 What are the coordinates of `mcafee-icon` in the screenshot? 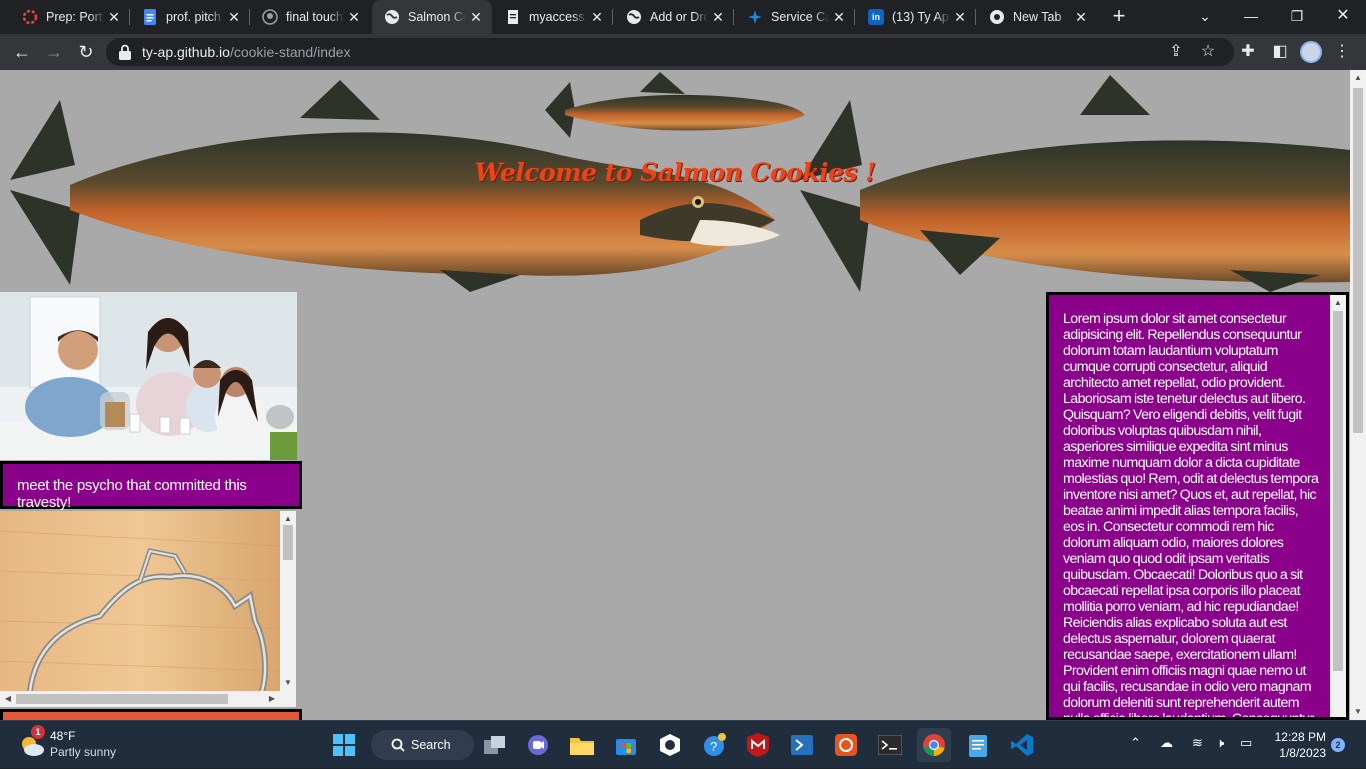 It's located at (758, 745).